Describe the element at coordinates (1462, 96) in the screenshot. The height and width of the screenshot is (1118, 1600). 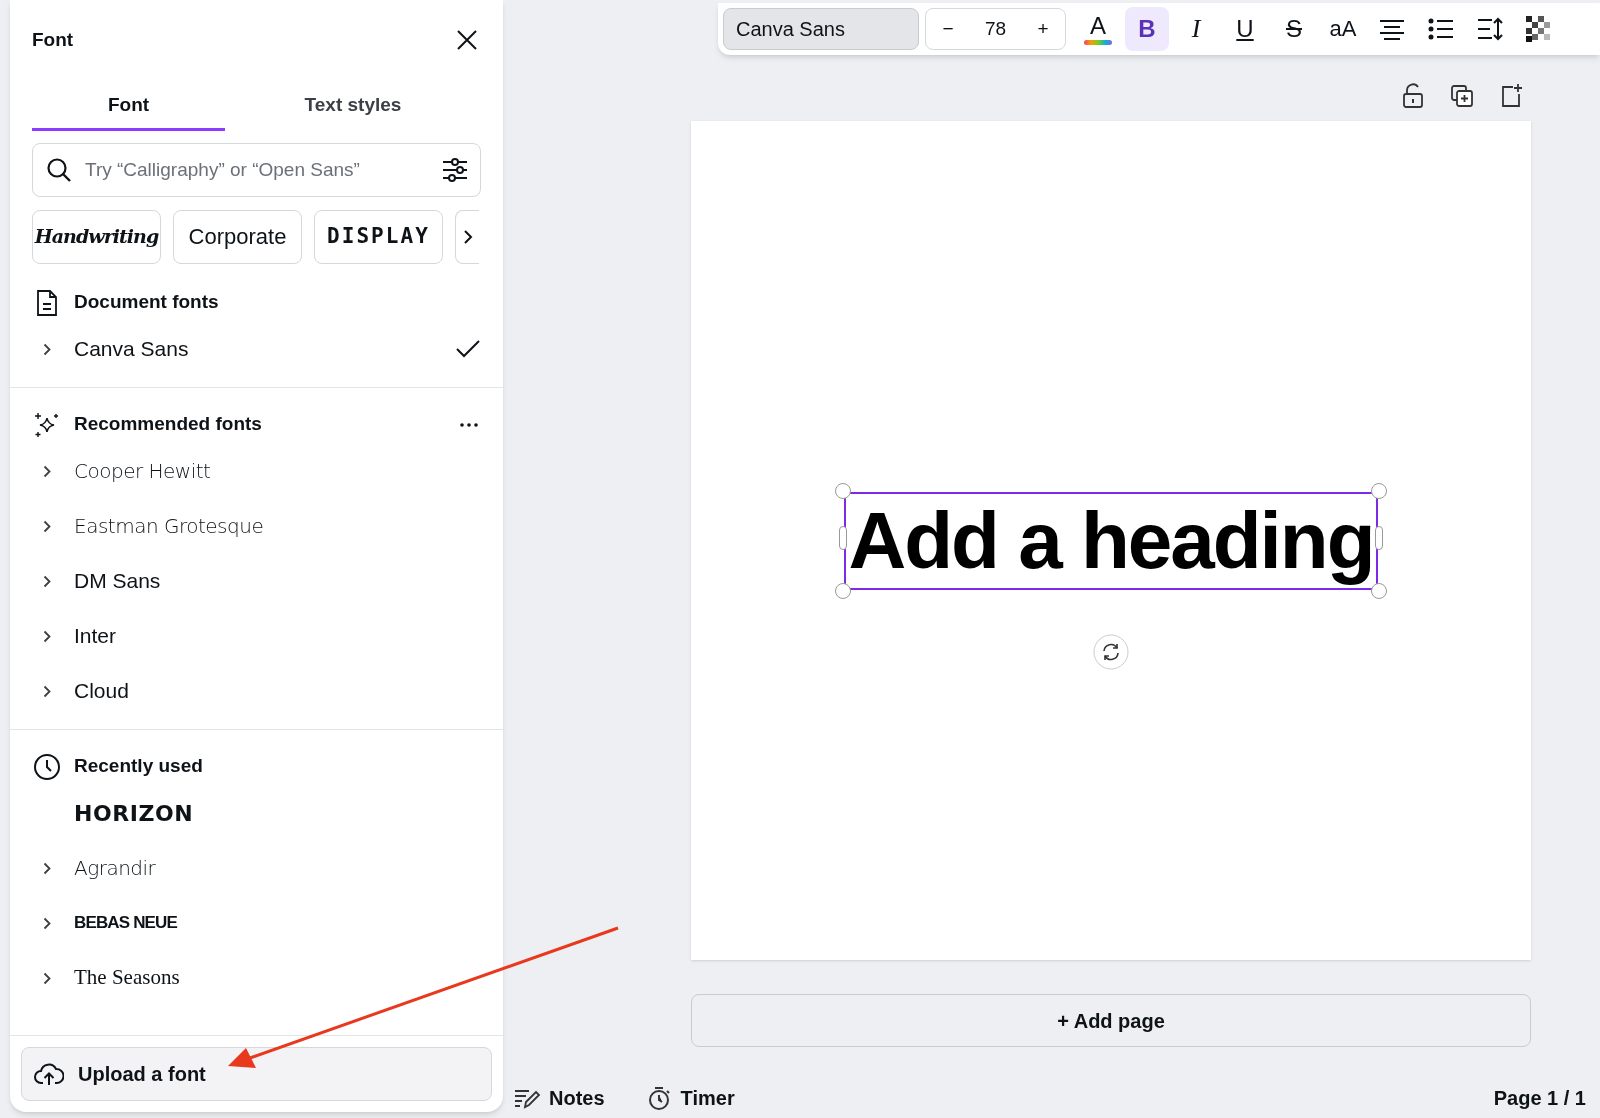
I see `duplicate-icon` at that location.